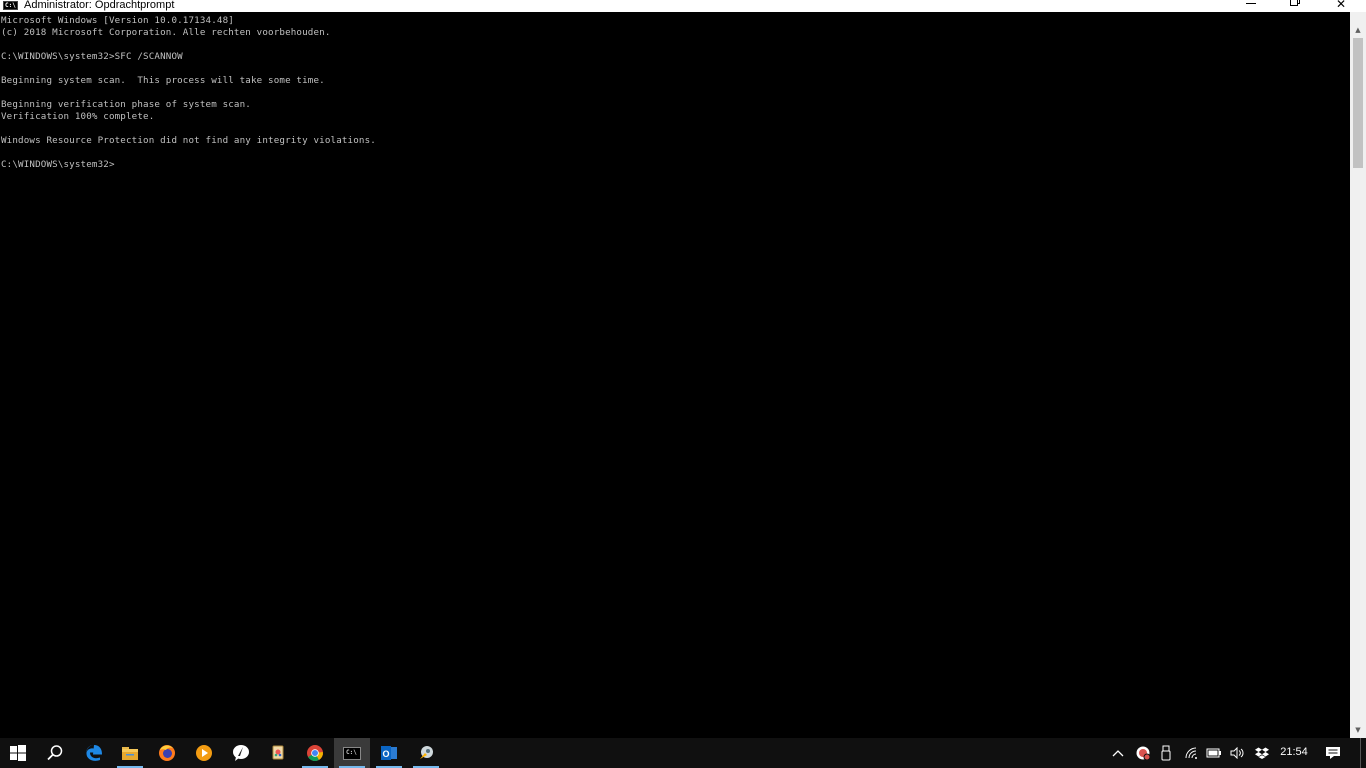 The image size is (1366, 768). I want to click on tray-app-icon, so click(1143, 753).